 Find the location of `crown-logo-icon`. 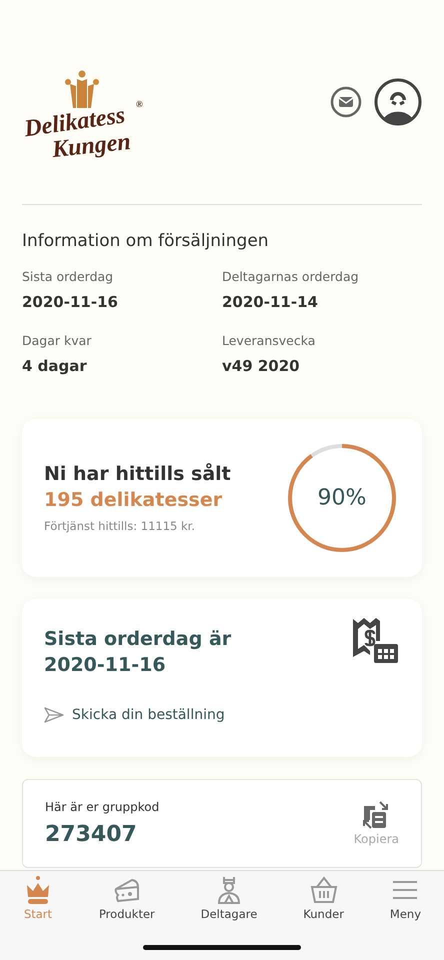

crown-logo-icon is located at coordinates (82, 90).